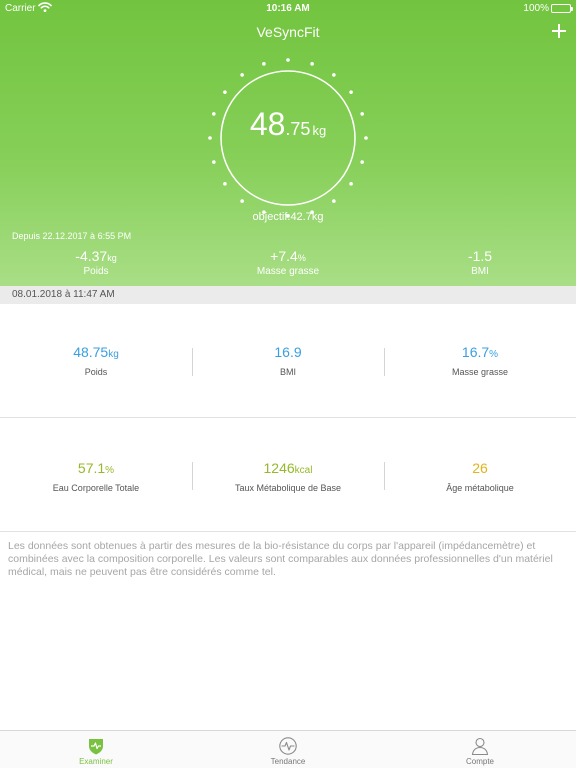  Describe the element at coordinates (112, 258) in the screenshot. I see `delta-unit: kg` at that location.